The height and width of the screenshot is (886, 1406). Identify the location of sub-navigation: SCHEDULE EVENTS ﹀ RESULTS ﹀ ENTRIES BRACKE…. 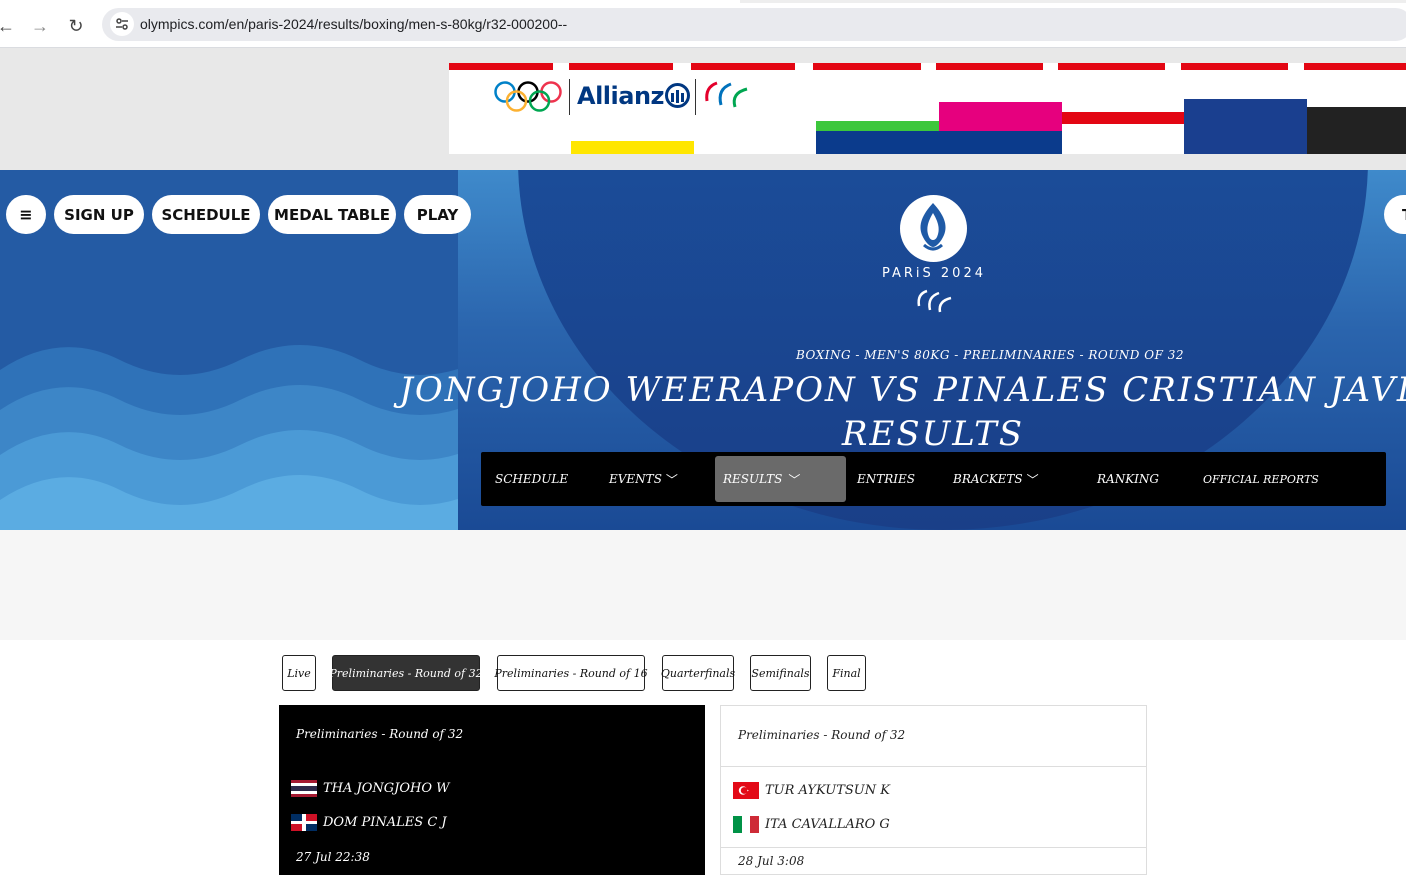
(933, 479).